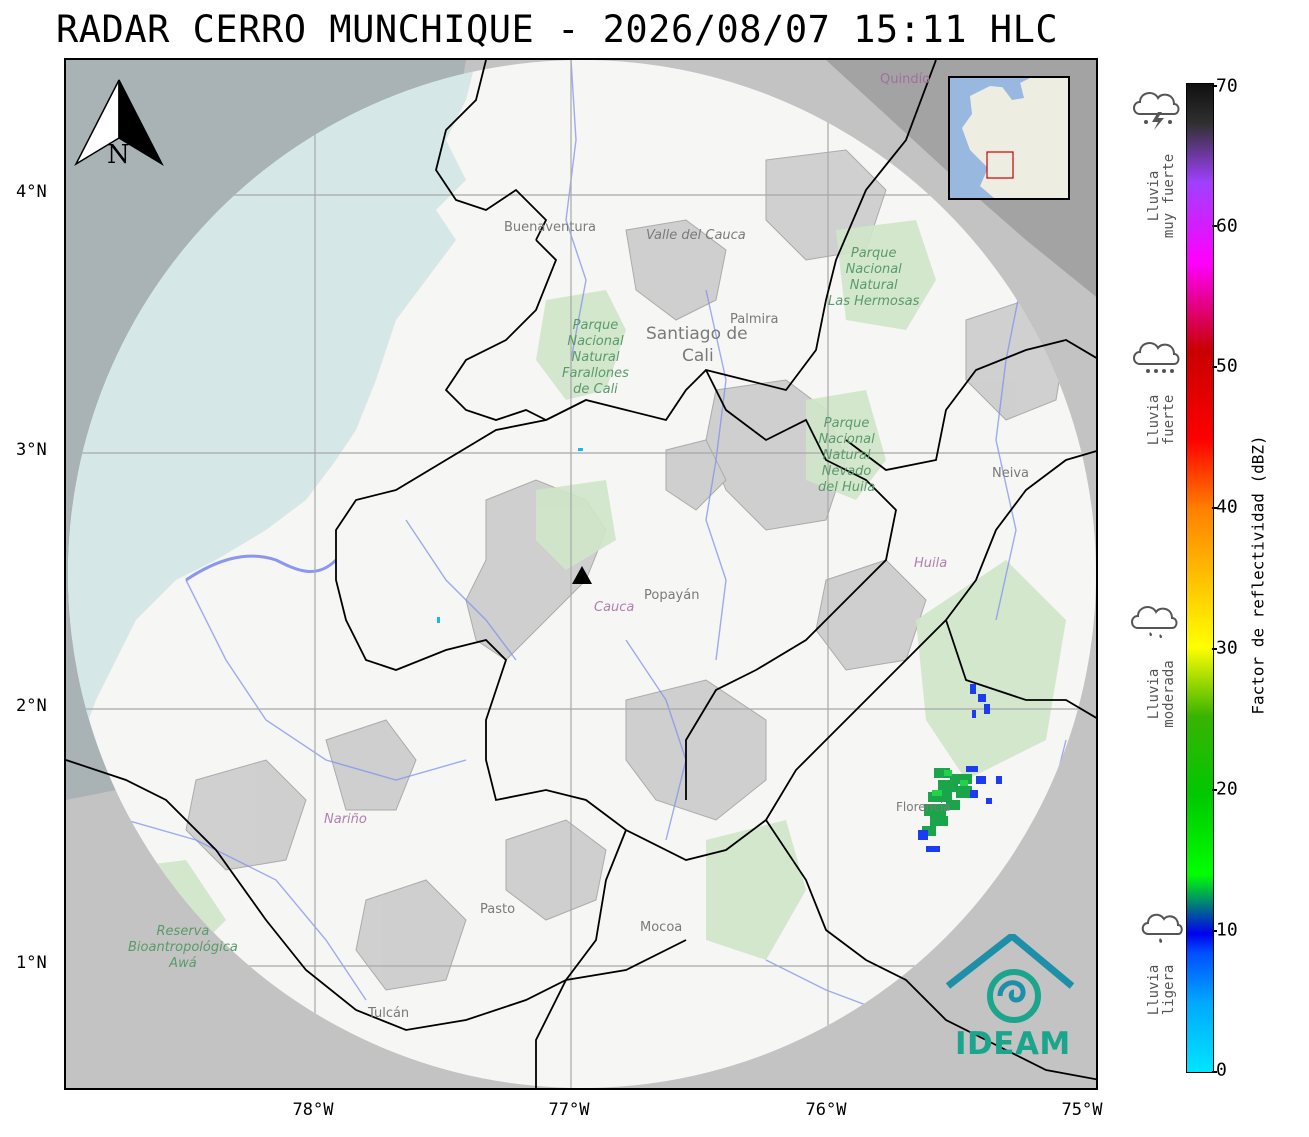 This screenshot has width=1309, height=1137. I want to click on place-label: Quindío, so click(905, 79).